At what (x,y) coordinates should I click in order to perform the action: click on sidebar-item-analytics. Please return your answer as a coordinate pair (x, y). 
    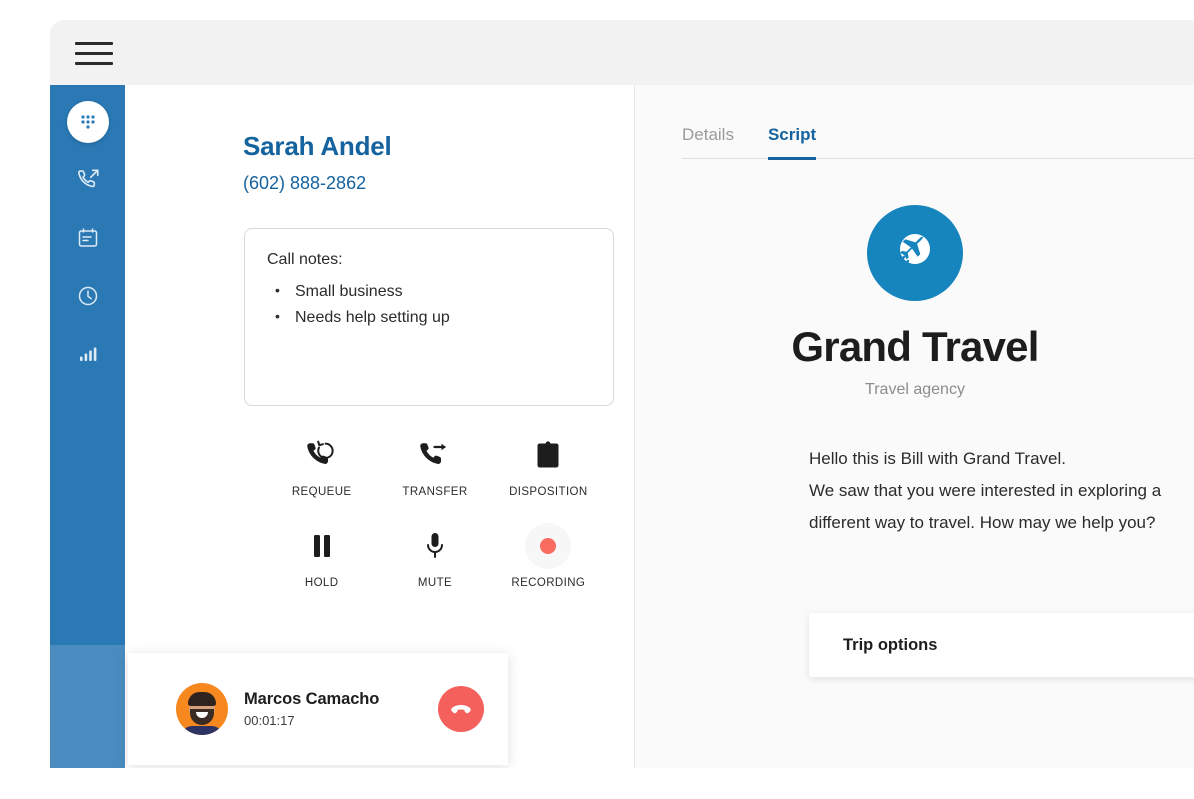
    Looking at the image, I should click on (87, 354).